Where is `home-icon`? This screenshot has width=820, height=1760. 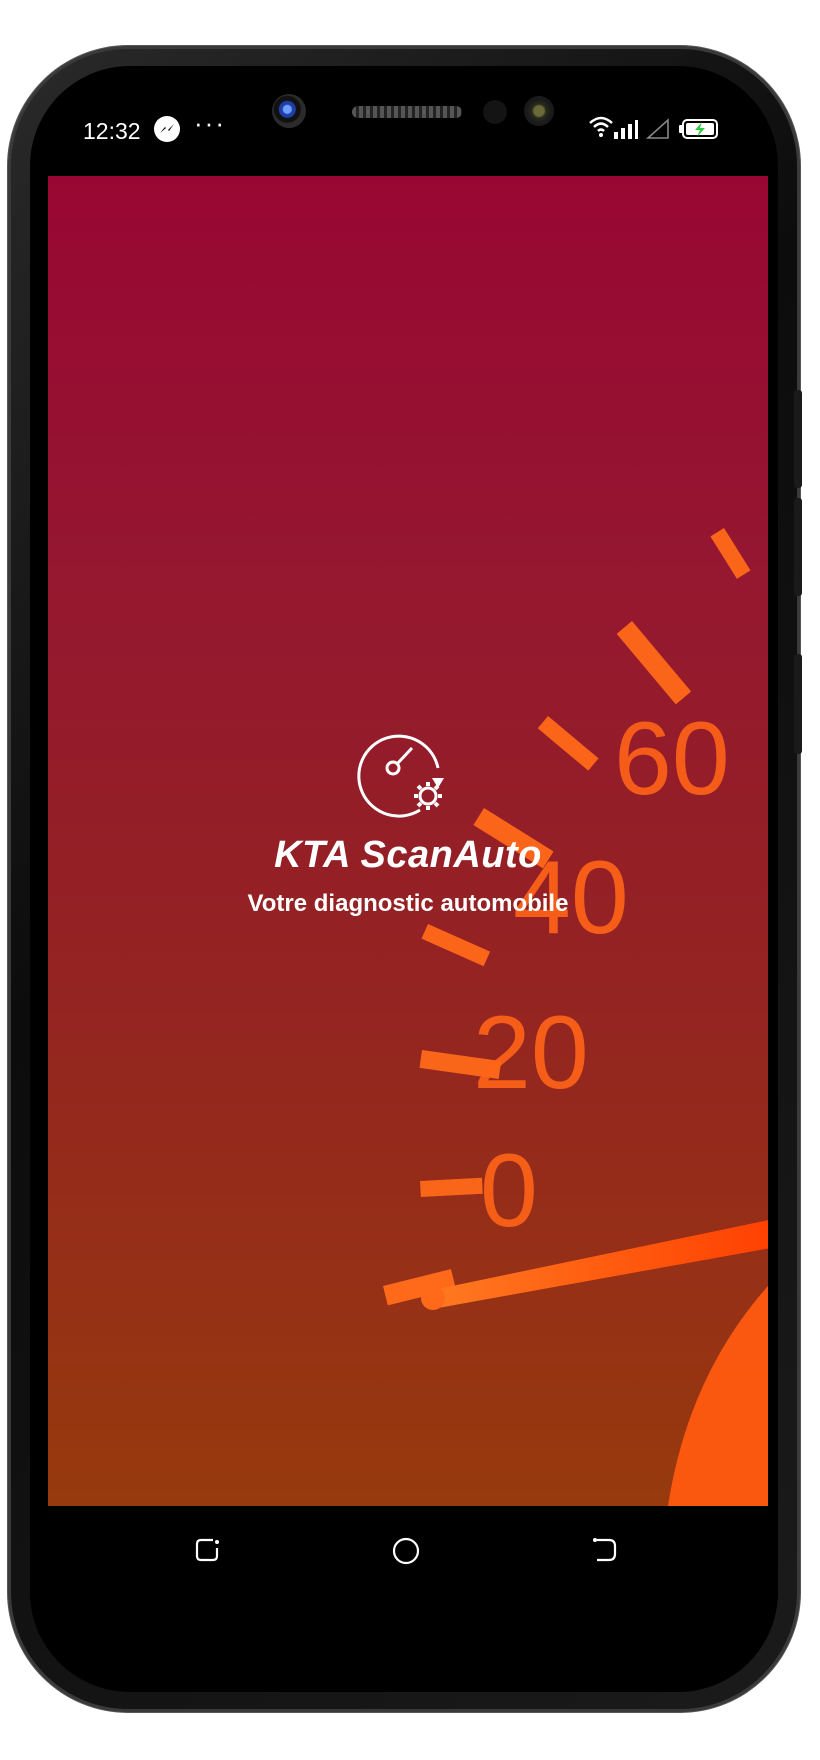 home-icon is located at coordinates (406, 1551).